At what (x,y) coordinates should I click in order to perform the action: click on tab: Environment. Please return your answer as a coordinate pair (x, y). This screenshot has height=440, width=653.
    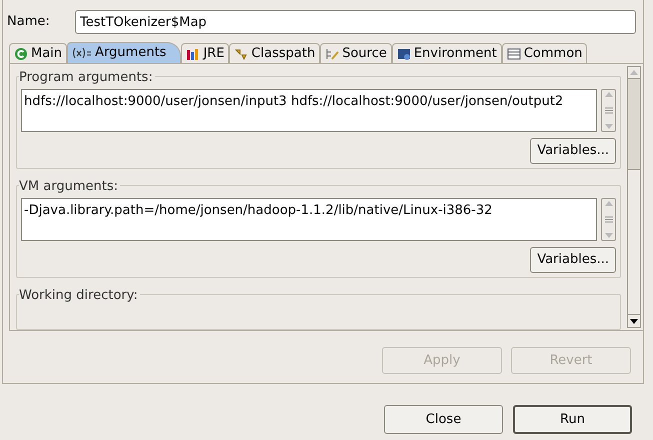
    Looking at the image, I should click on (447, 53).